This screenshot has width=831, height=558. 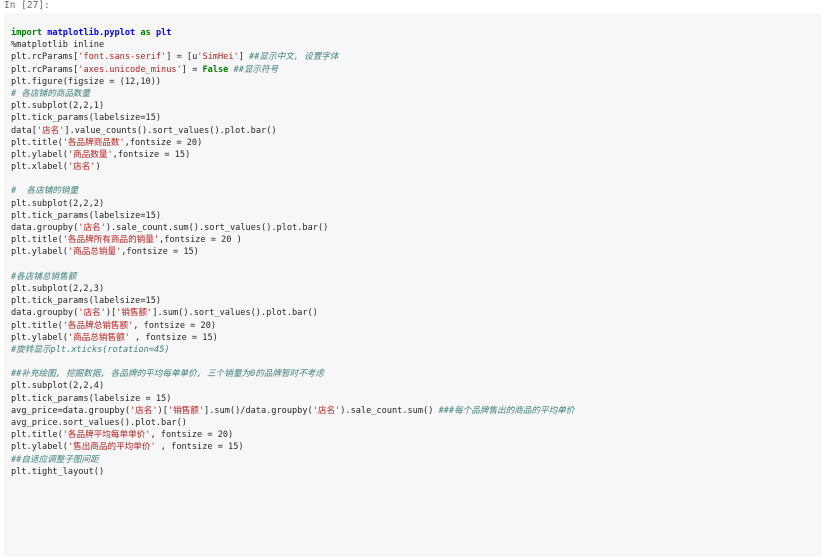 What do you see at coordinates (45, 191) in the screenshot?
I see `code-token: # 各店铺的销量` at bounding box center [45, 191].